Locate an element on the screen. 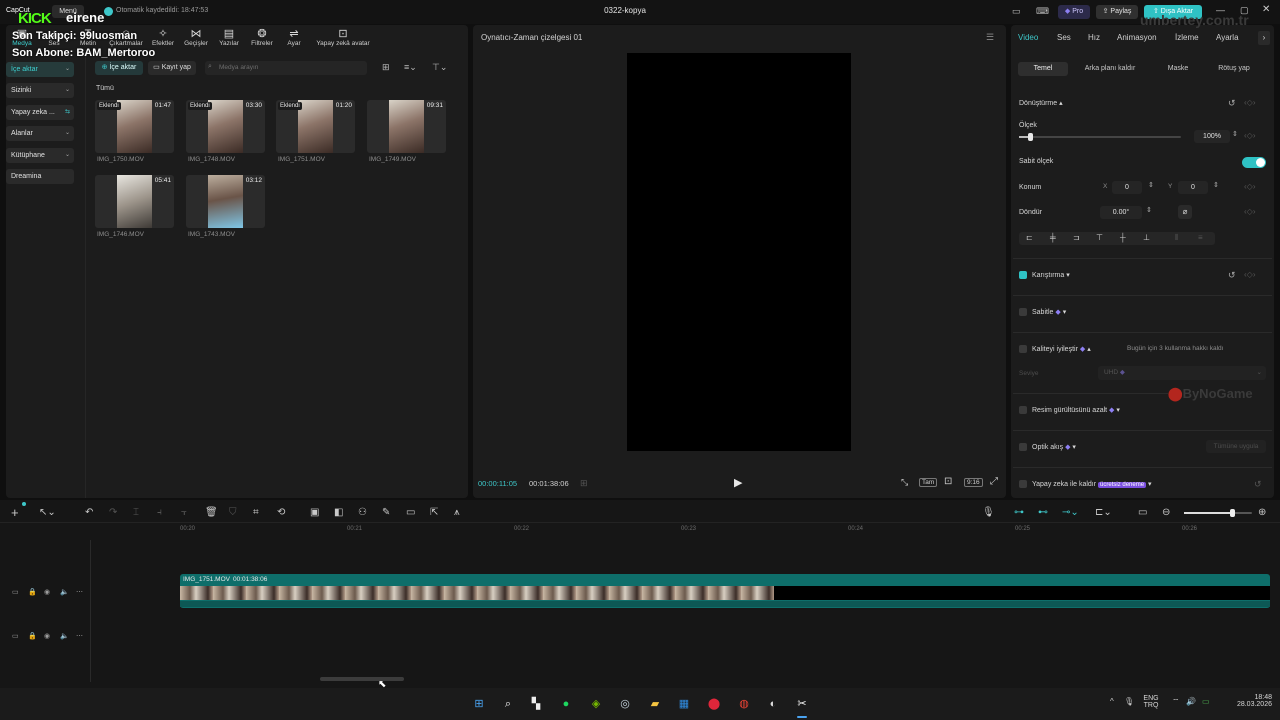 The height and width of the screenshot is (720, 1280). file-explorer-icon: ▰ is located at coordinates (655, 704).